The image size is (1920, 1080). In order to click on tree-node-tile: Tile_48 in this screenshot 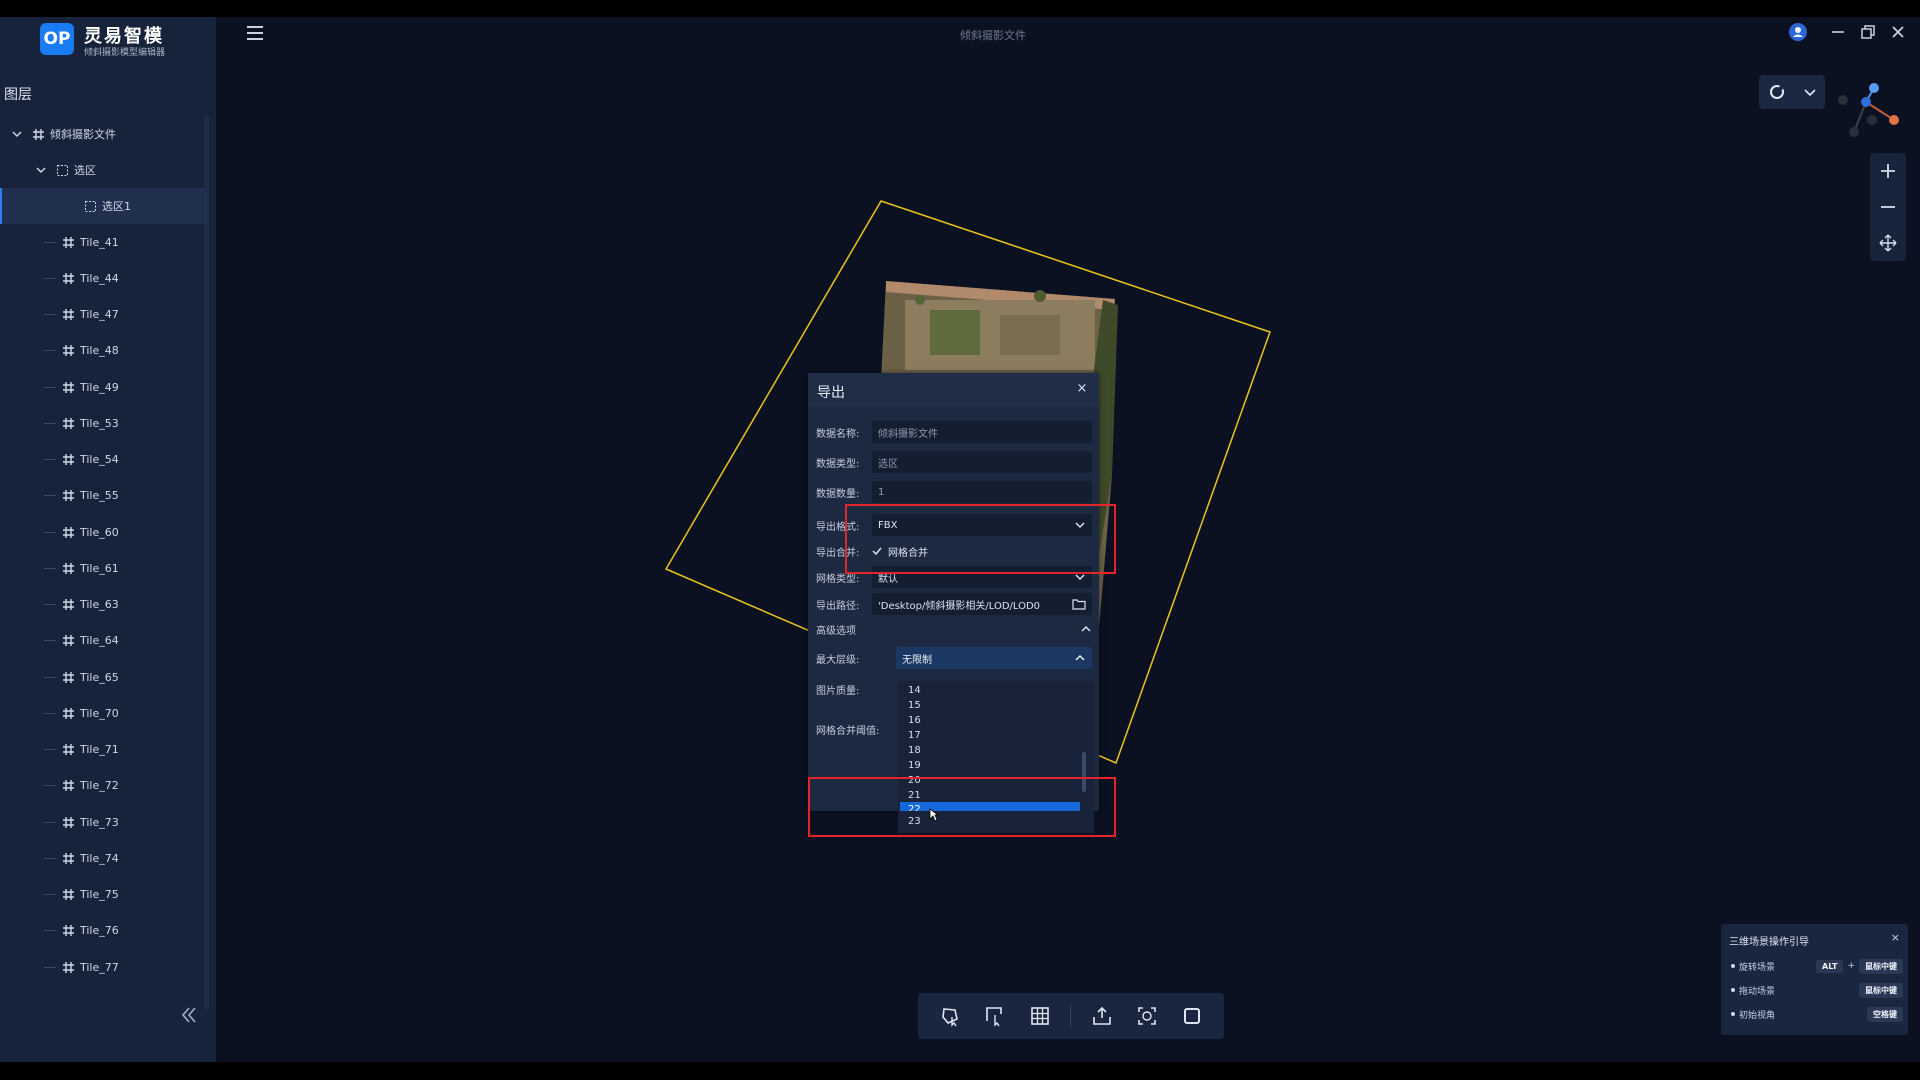, I will do `click(102, 351)`.